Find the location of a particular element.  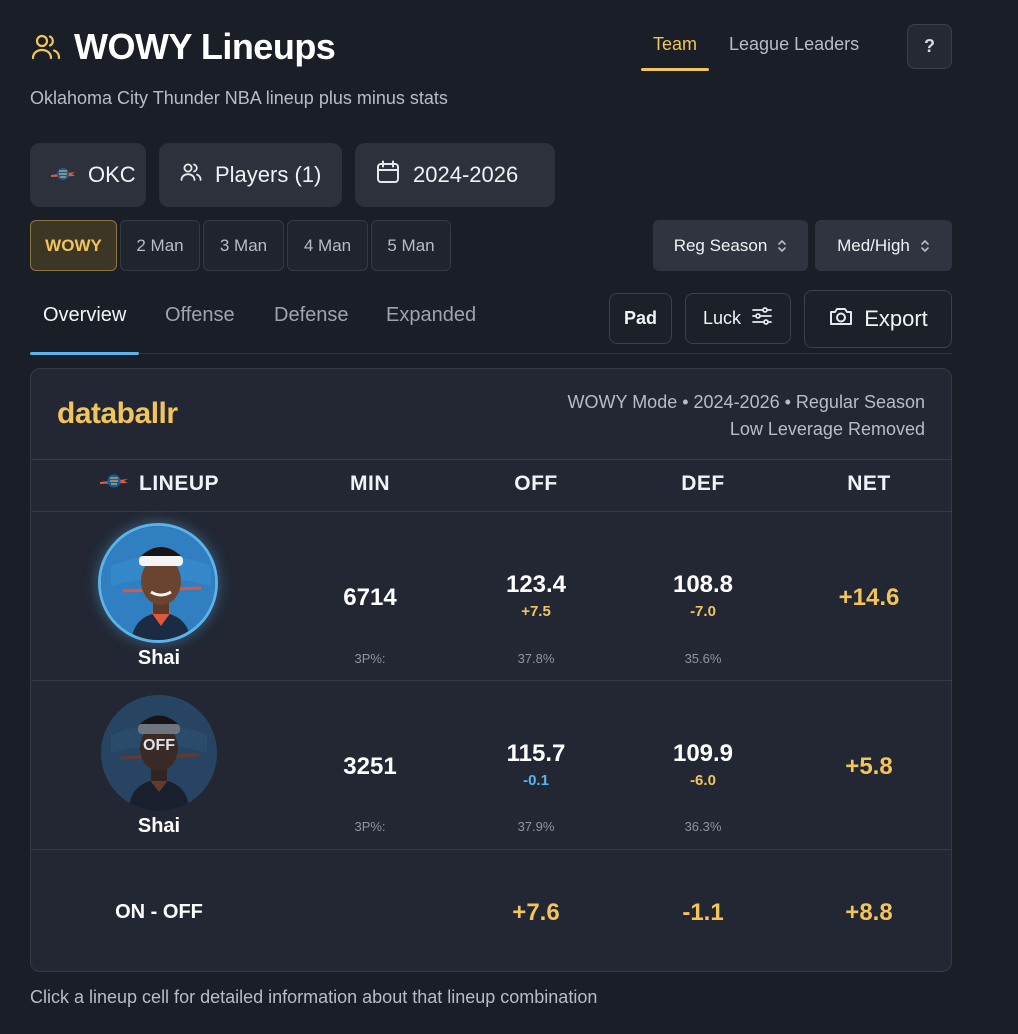

def-delta: -7.0 is located at coordinates (703, 611).